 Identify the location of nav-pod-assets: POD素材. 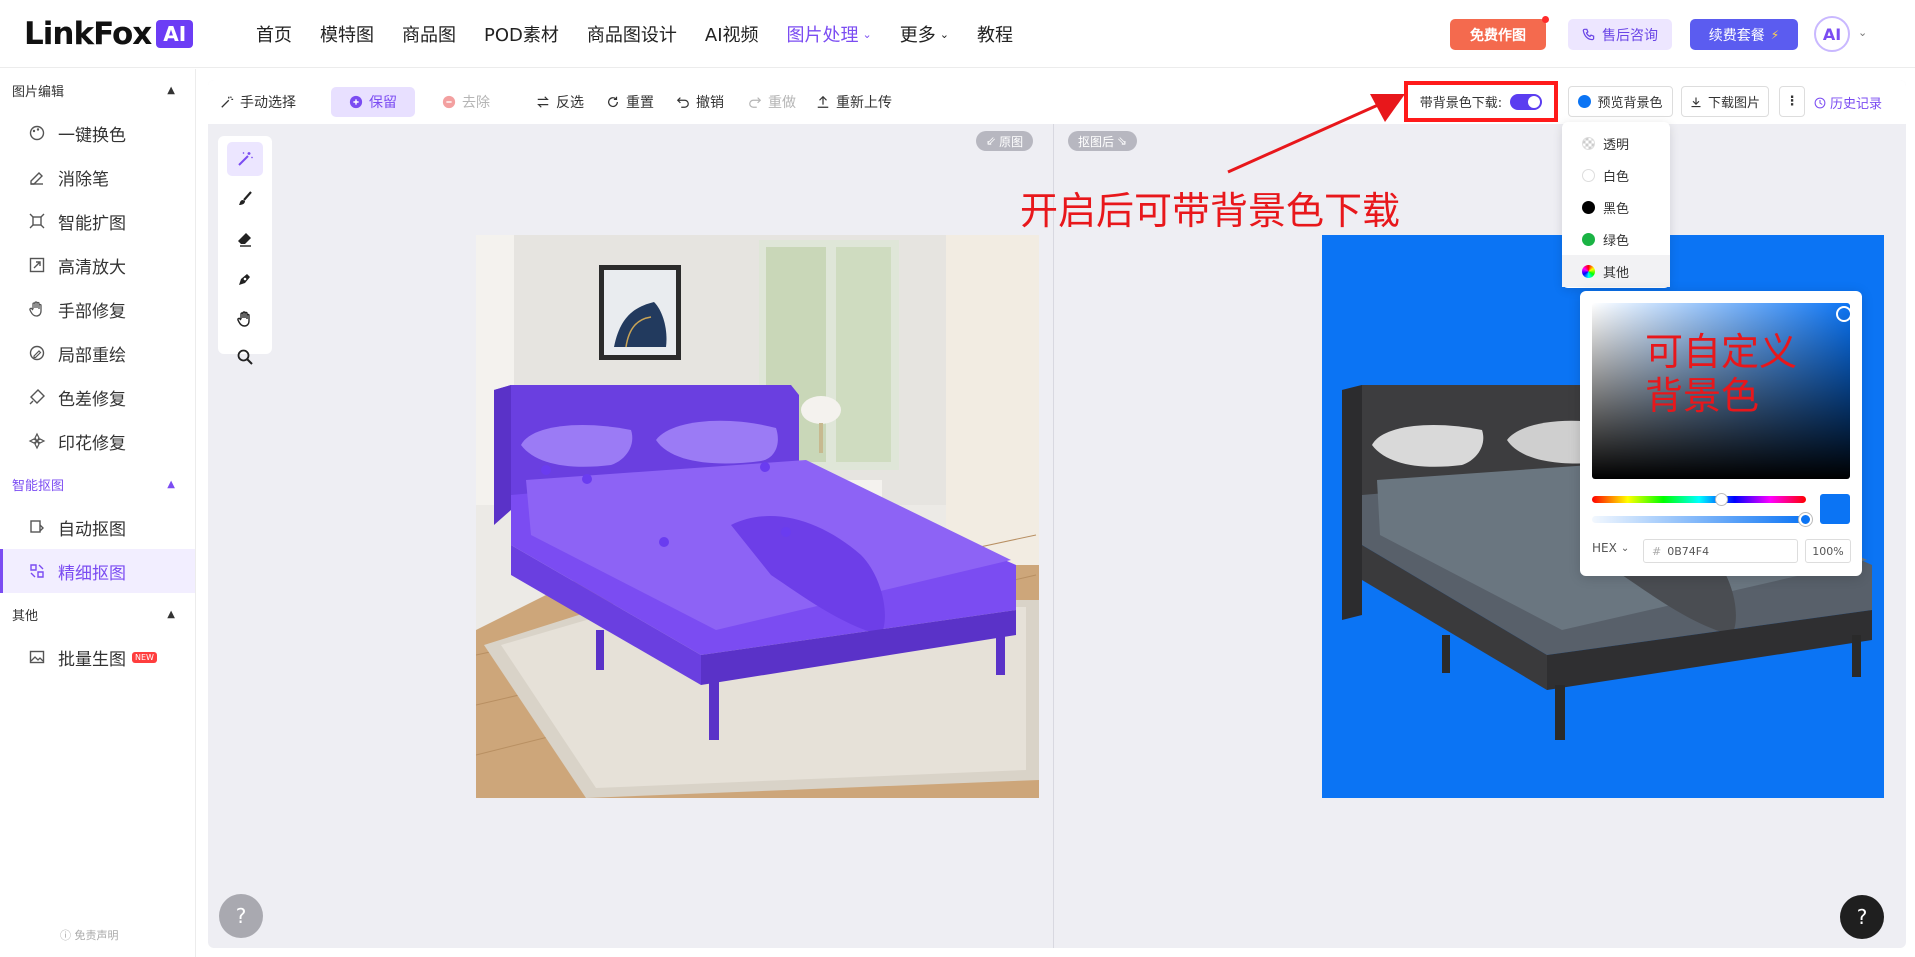
(521, 34).